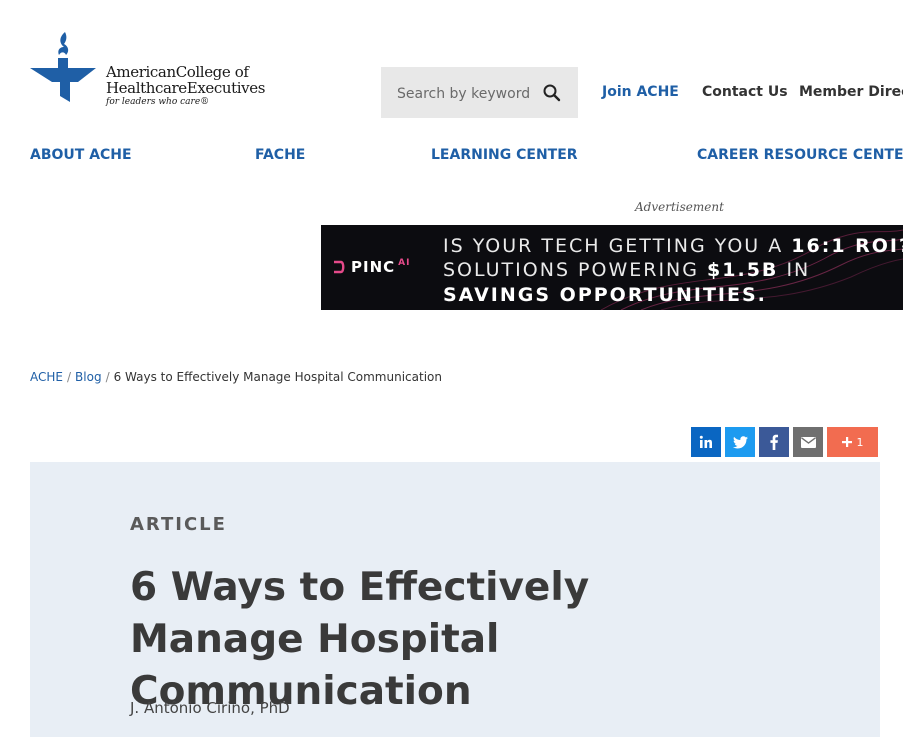  What do you see at coordinates (851, 92) in the screenshot?
I see `member-directory-link: Member Directory` at bounding box center [851, 92].